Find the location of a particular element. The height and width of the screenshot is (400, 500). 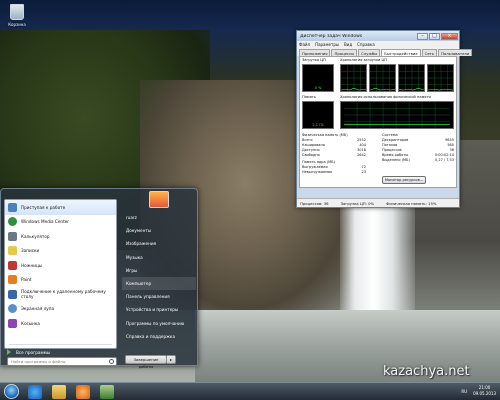

start-button is located at coordinates (11, 391).